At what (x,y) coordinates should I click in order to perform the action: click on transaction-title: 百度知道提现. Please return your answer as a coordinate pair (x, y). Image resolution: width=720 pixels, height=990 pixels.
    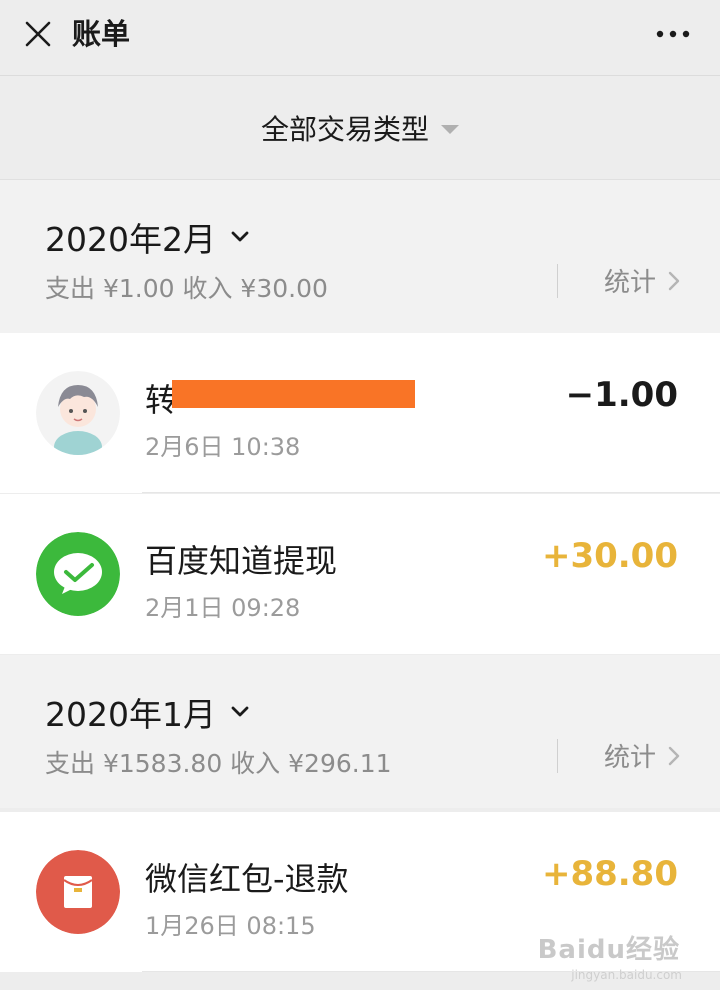
    Looking at the image, I should click on (241, 561).